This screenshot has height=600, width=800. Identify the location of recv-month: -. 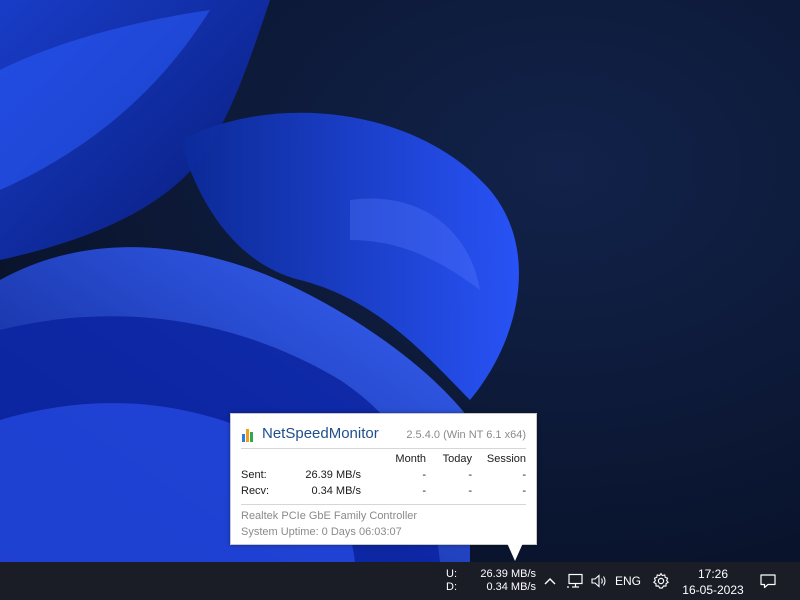
(424, 491).